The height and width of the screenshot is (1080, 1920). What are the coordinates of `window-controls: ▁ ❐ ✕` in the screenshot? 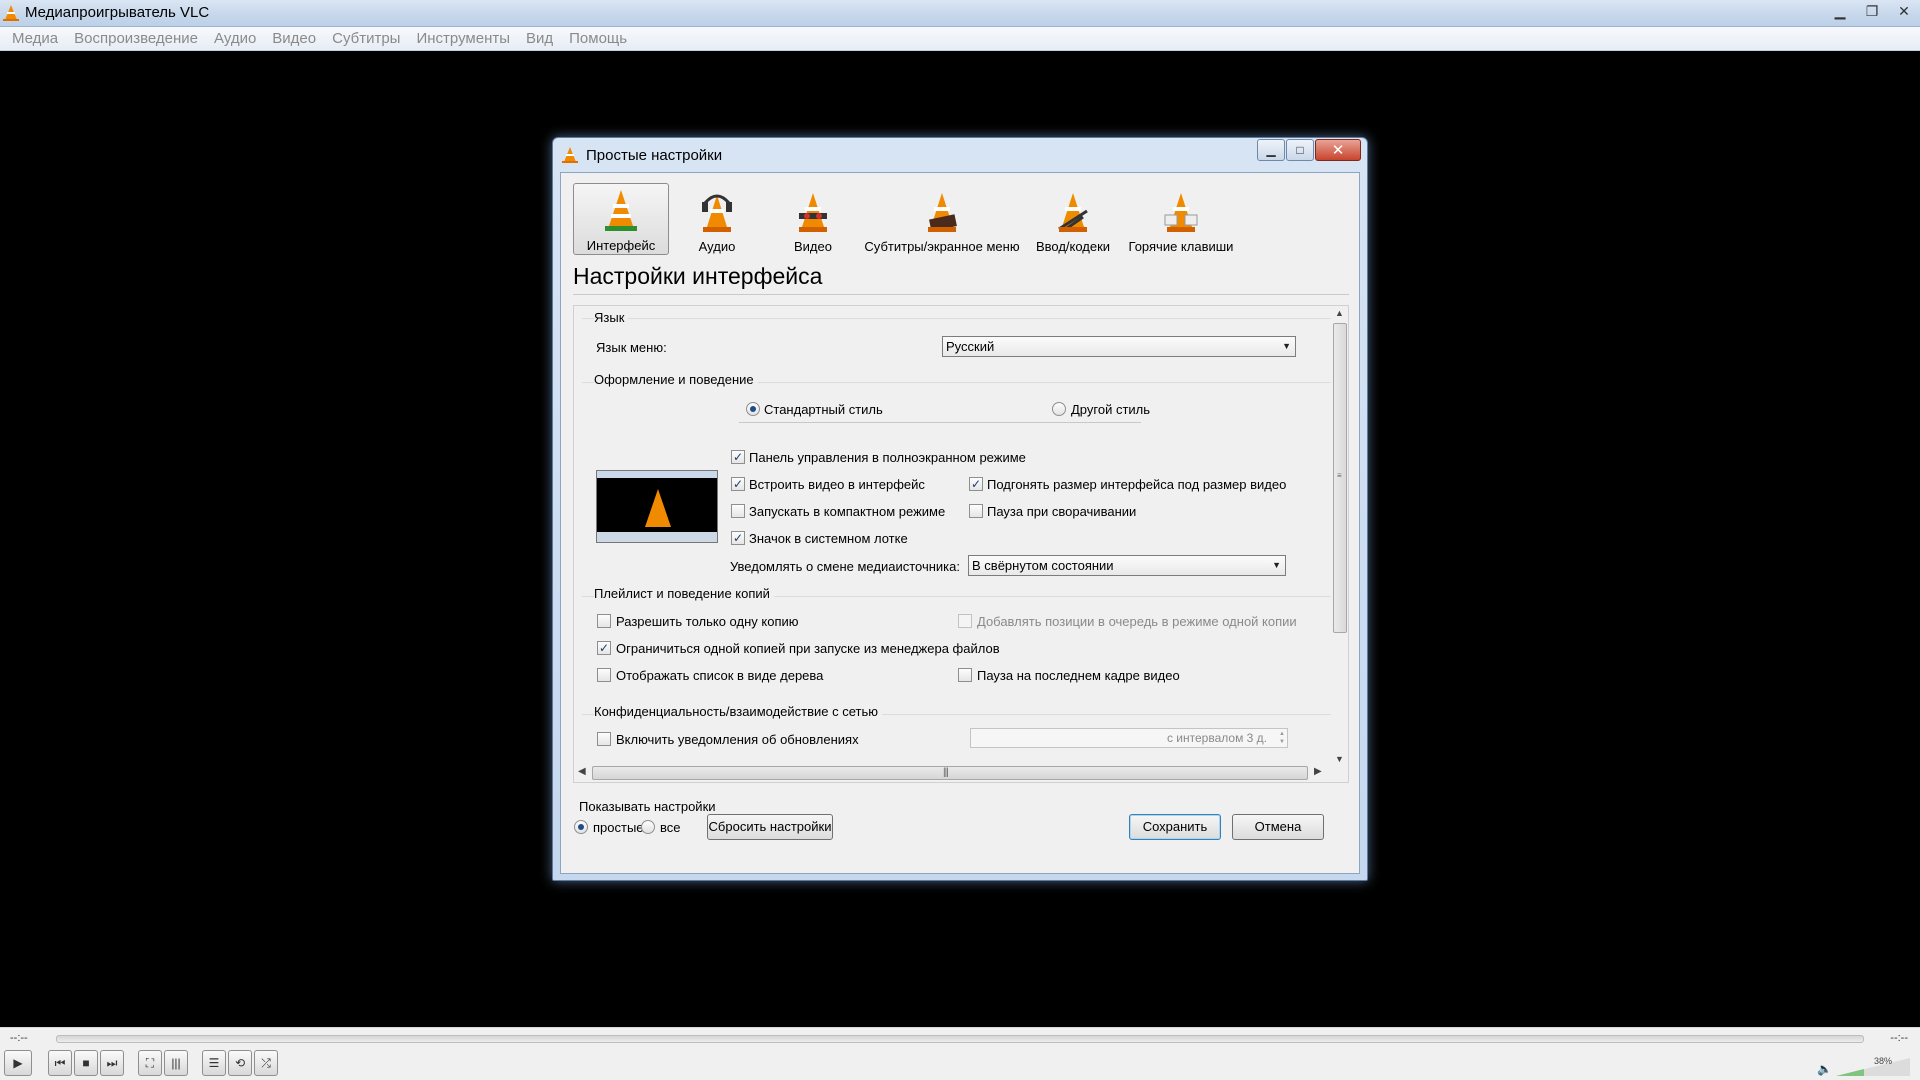 It's located at (1872, 11).